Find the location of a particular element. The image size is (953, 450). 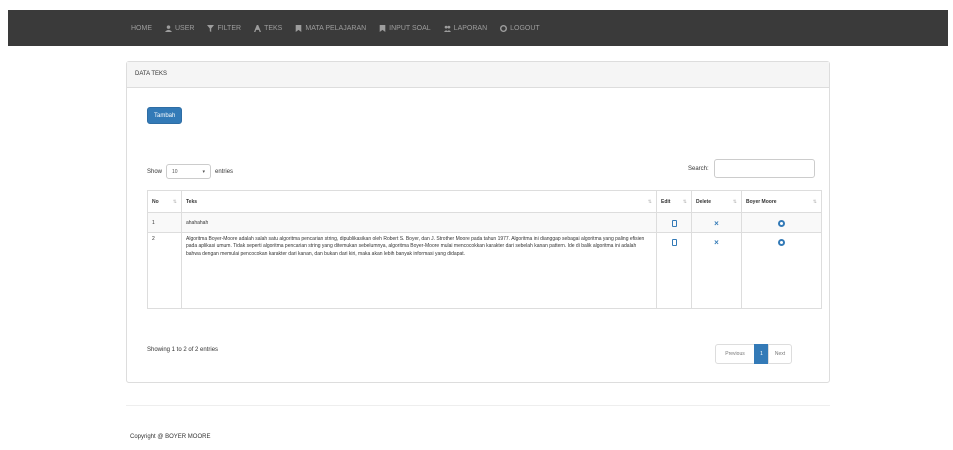

add-text-button: Tambah is located at coordinates (165, 115).